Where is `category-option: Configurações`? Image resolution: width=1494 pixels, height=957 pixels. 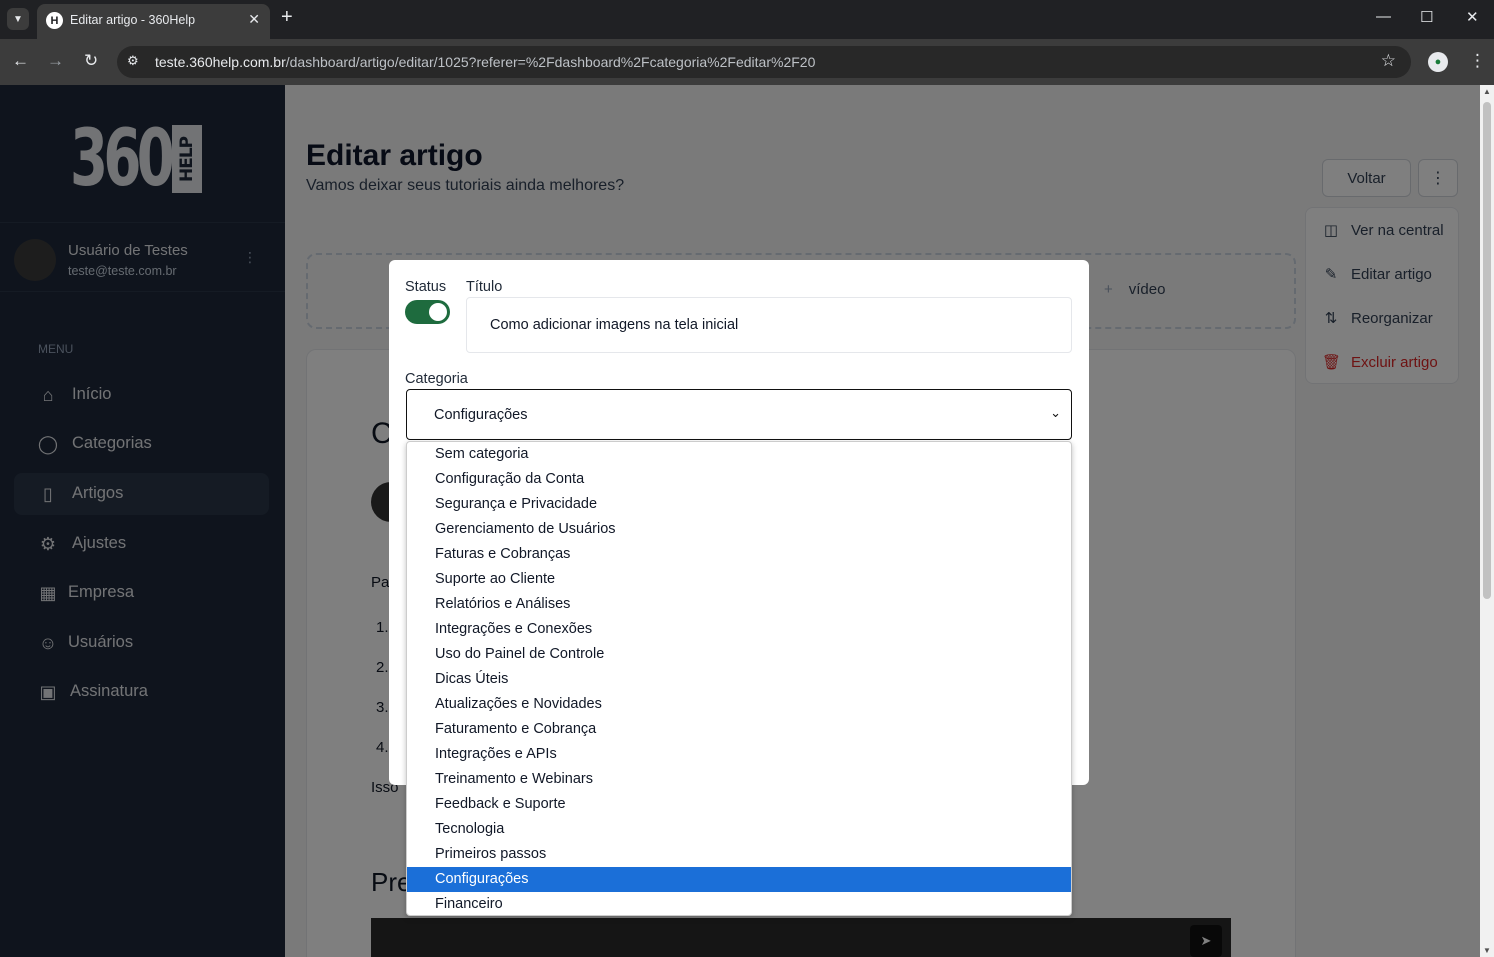
category-option: Configurações is located at coordinates (739, 879).